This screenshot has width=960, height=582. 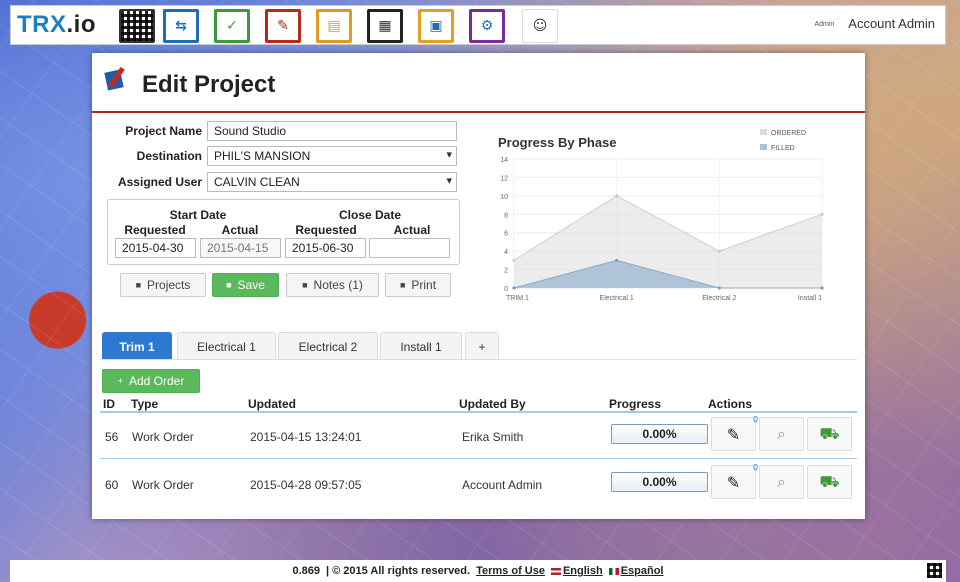 What do you see at coordinates (138, 285) in the screenshot?
I see `list-icon: ■` at bounding box center [138, 285].